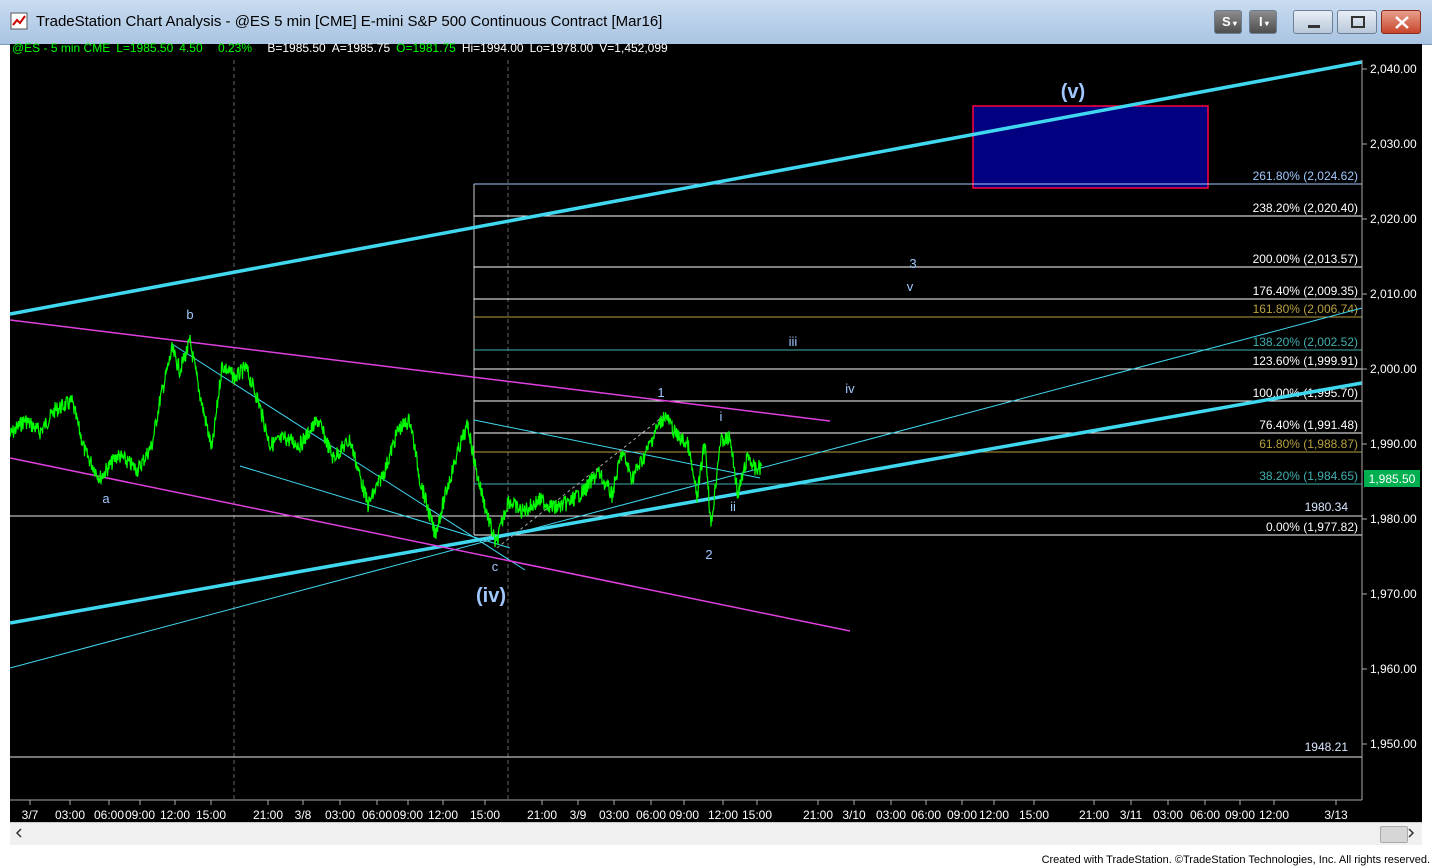 This screenshot has height=868, width=1432. Describe the element at coordinates (1393, 444) in the screenshot. I see `price-tick-label: 1,990.00` at that location.